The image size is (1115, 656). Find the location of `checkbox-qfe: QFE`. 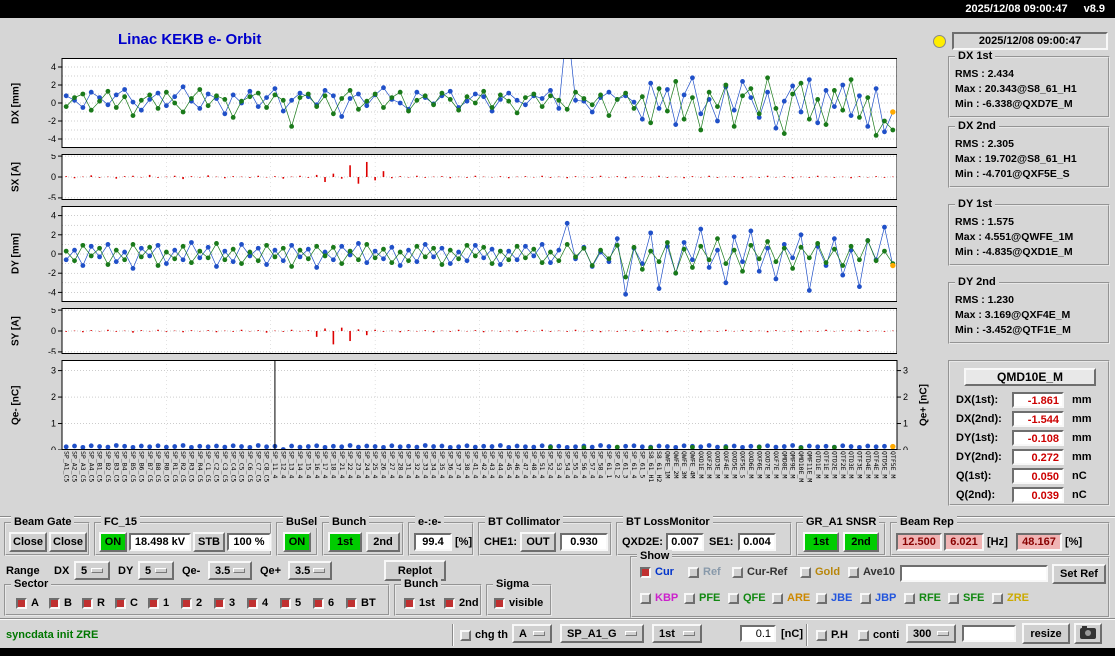

checkbox-qfe: QFE is located at coordinates (747, 598).